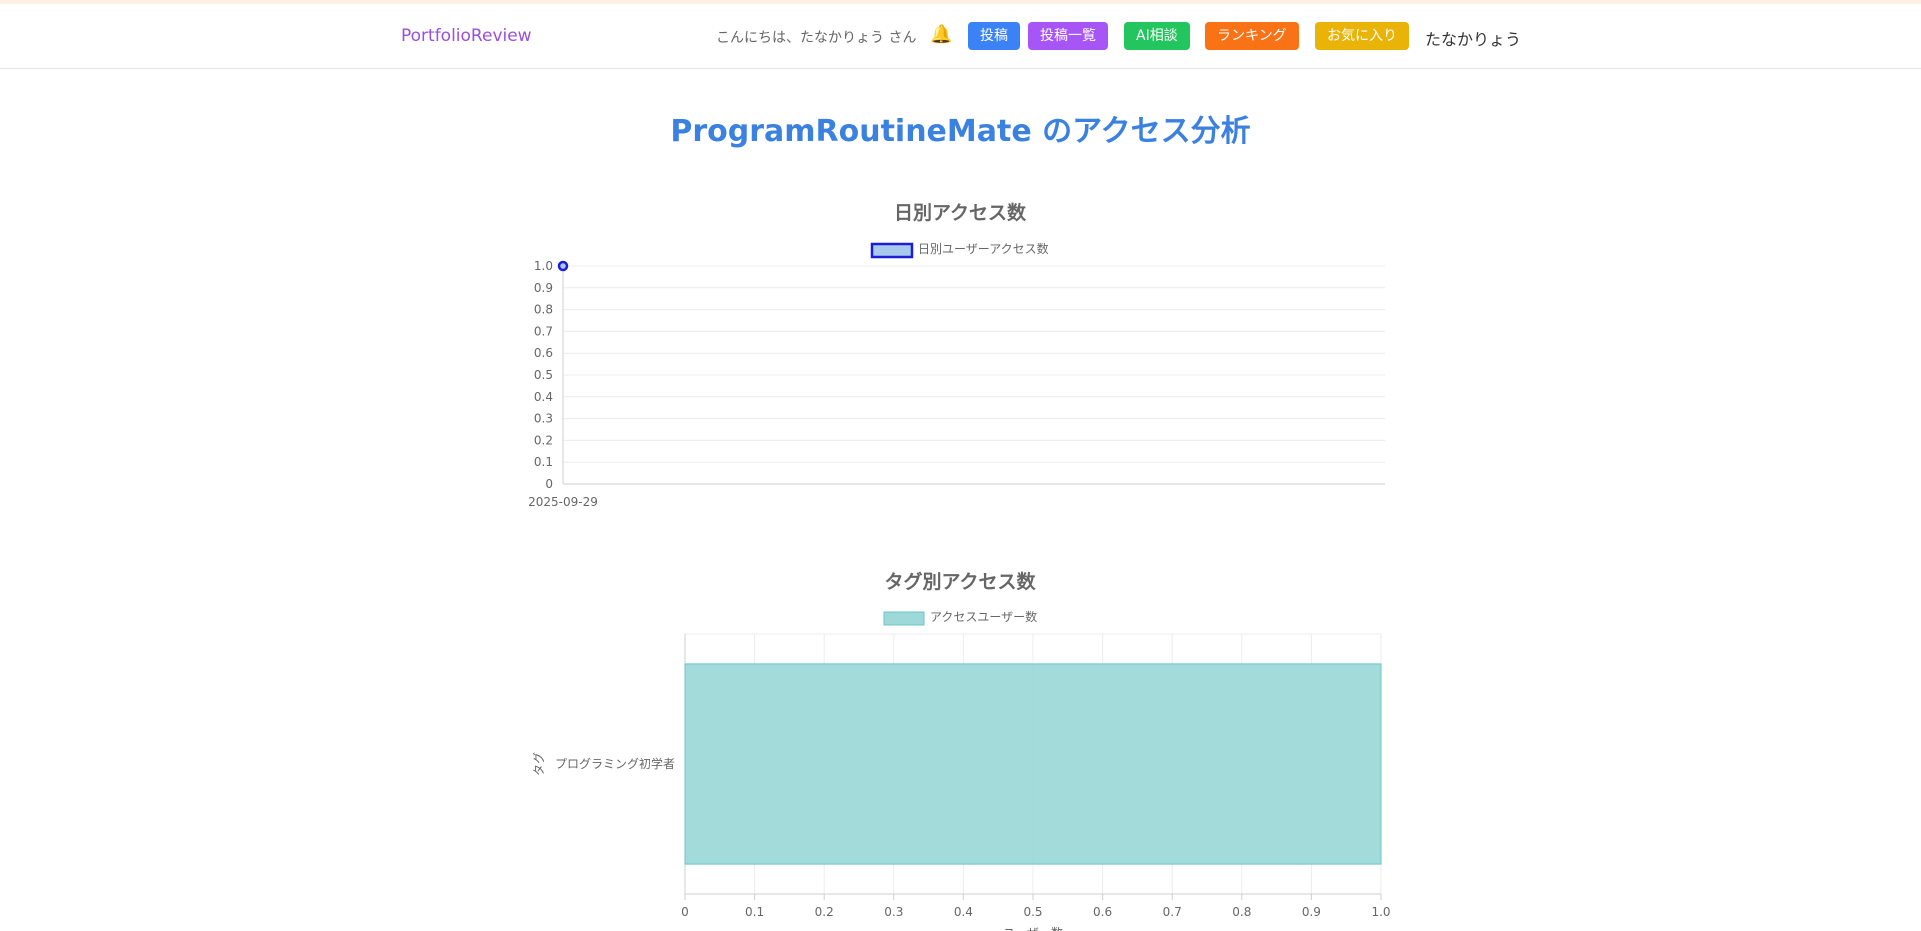 Image resolution: width=1921 pixels, height=931 pixels. I want to click on brand-logo: PortfolioReview, so click(466, 36).